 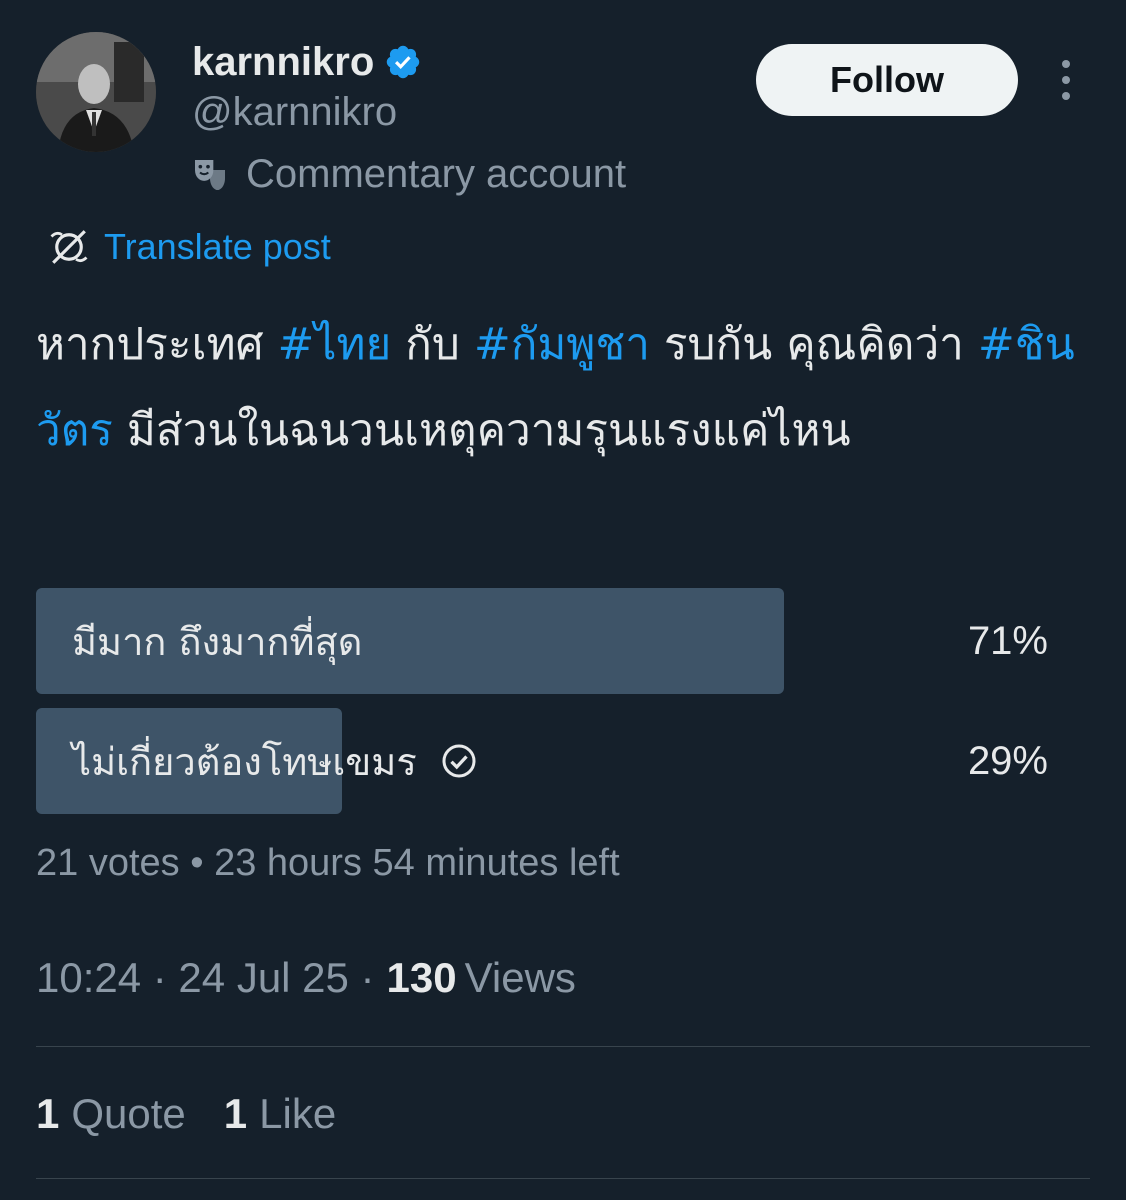 What do you see at coordinates (459, 761) in the screenshot?
I see `check-circle-icon` at bounding box center [459, 761].